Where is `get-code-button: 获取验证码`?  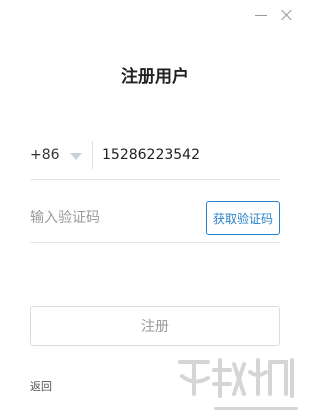 get-code-button: 获取验证码 is located at coordinates (242, 218).